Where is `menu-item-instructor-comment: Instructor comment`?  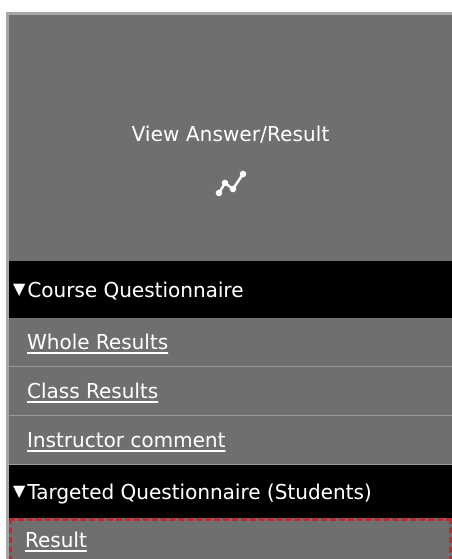
menu-item-instructor-comment: Instructor comment is located at coordinates (230, 440).